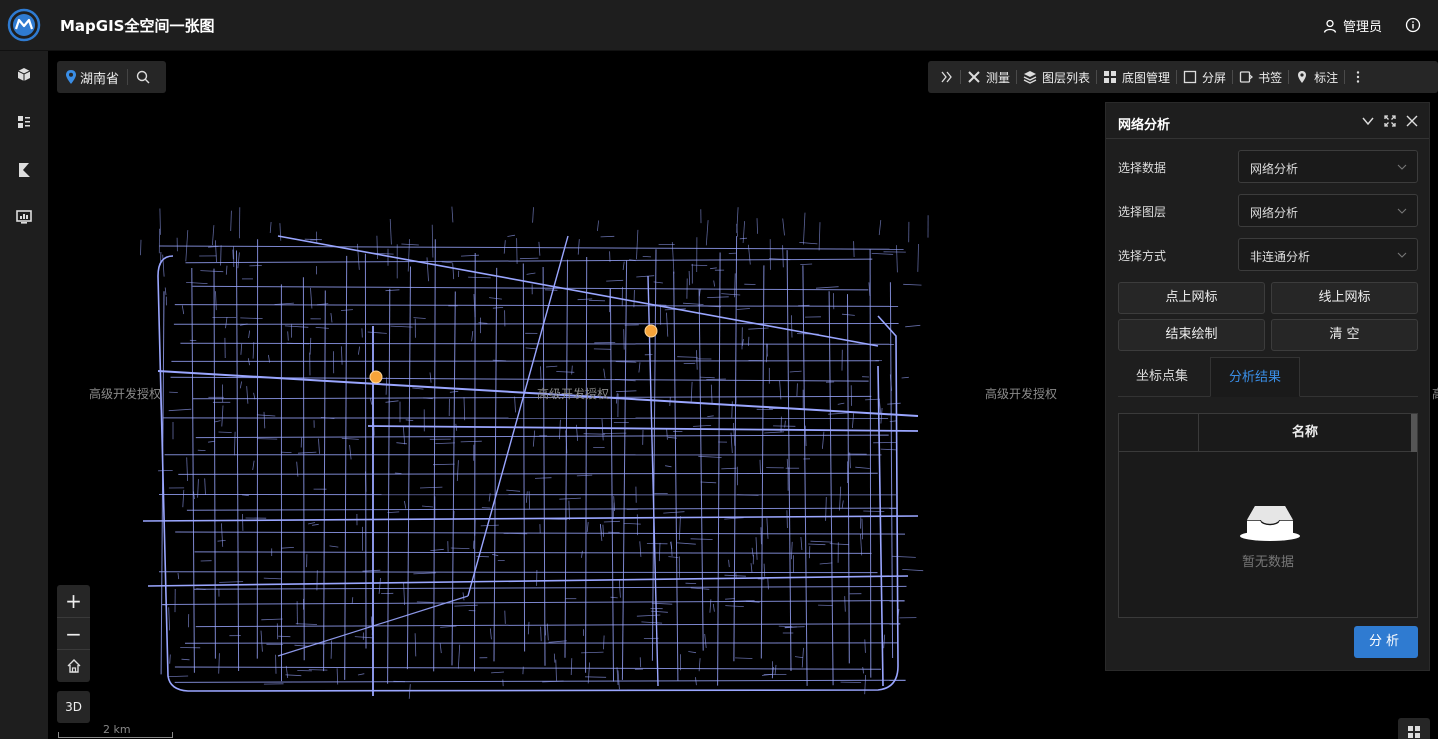  What do you see at coordinates (1330, 26) in the screenshot?
I see `user-icon` at bounding box center [1330, 26].